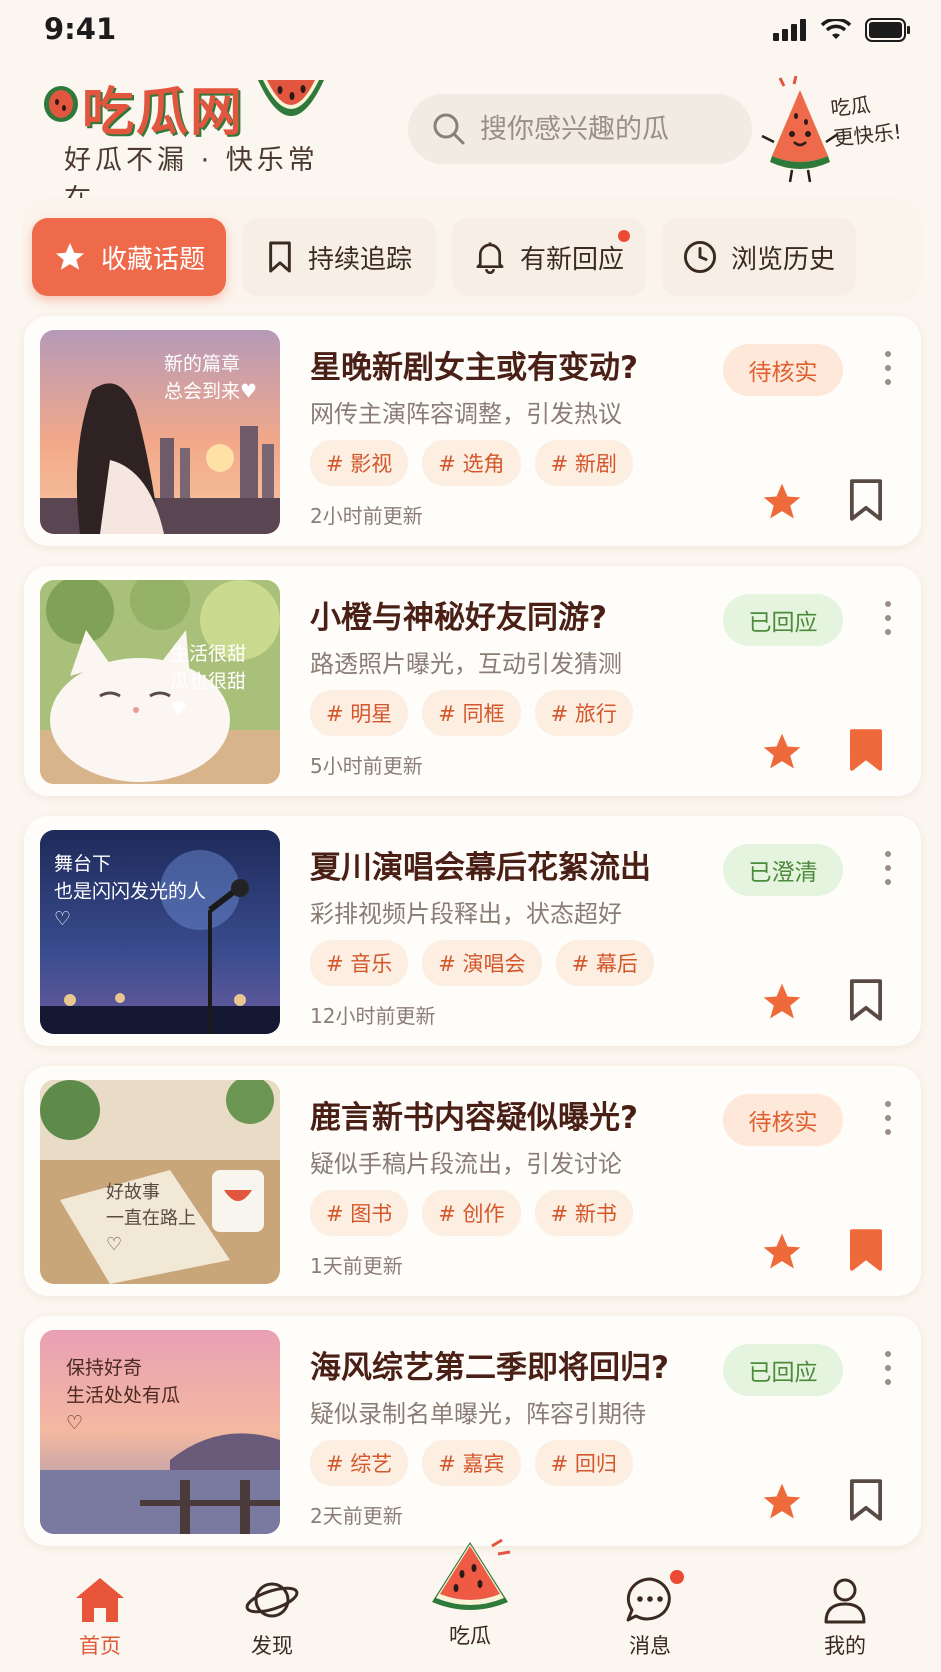 The image size is (941, 1672). Describe the element at coordinates (789, 30) in the screenshot. I see `signal-icon` at that location.